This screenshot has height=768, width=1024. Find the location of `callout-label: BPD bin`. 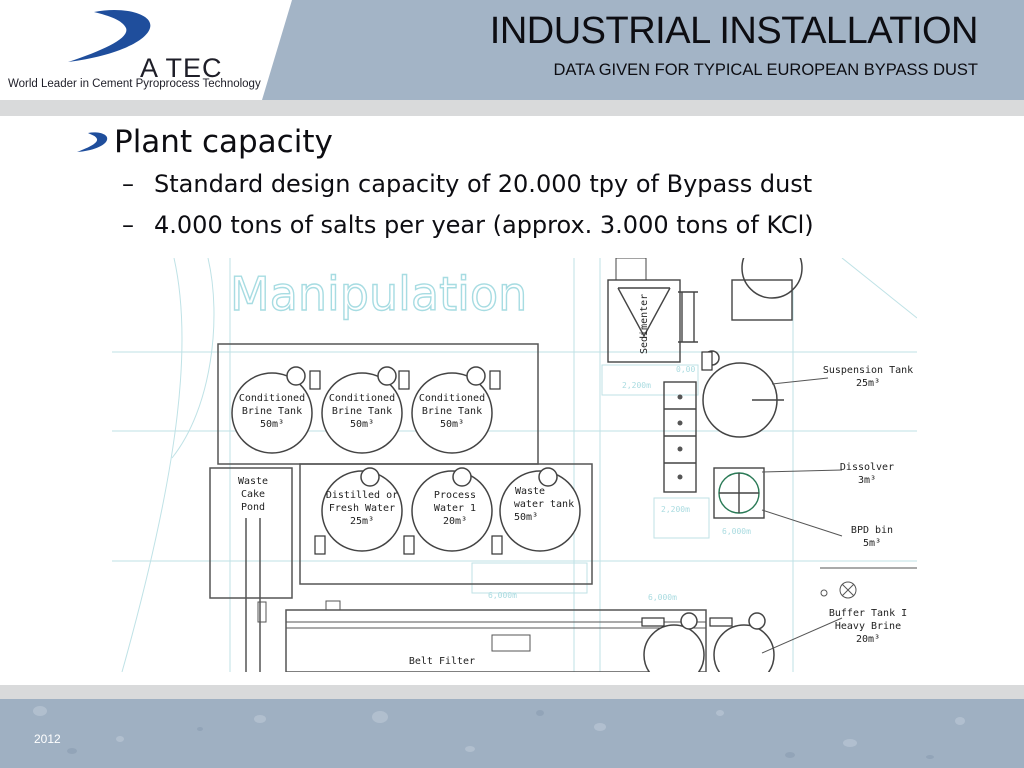

callout-label: BPD bin is located at coordinates (872, 530).